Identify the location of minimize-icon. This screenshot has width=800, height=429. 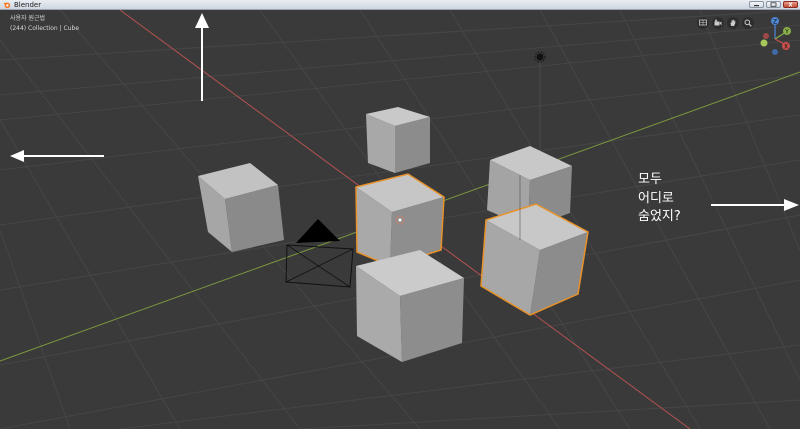
(756, 6).